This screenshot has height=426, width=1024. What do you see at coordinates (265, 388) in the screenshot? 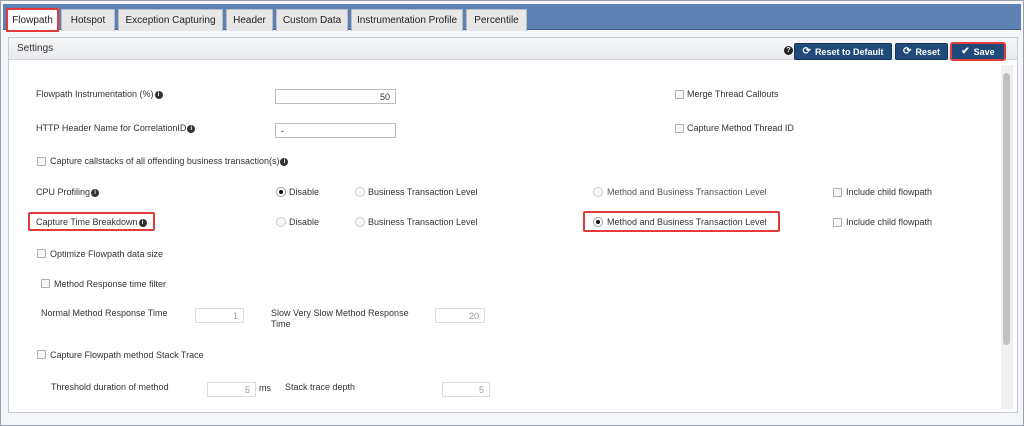
I see `threshold-unit: ms` at bounding box center [265, 388].